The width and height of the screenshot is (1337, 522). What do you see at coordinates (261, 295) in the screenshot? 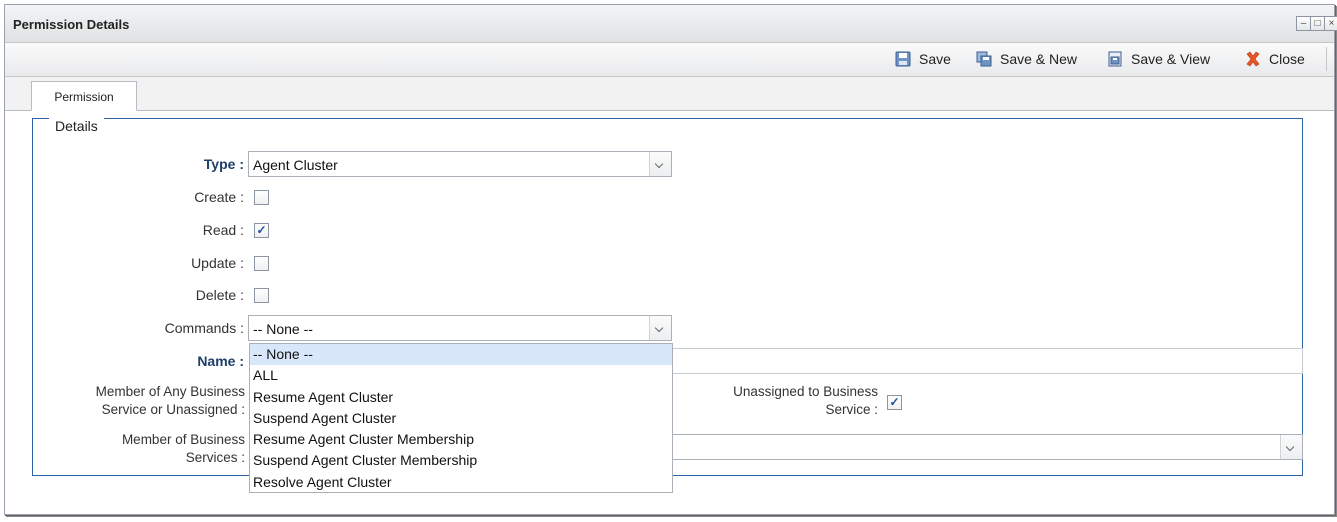
I see `delete-checkbox` at bounding box center [261, 295].